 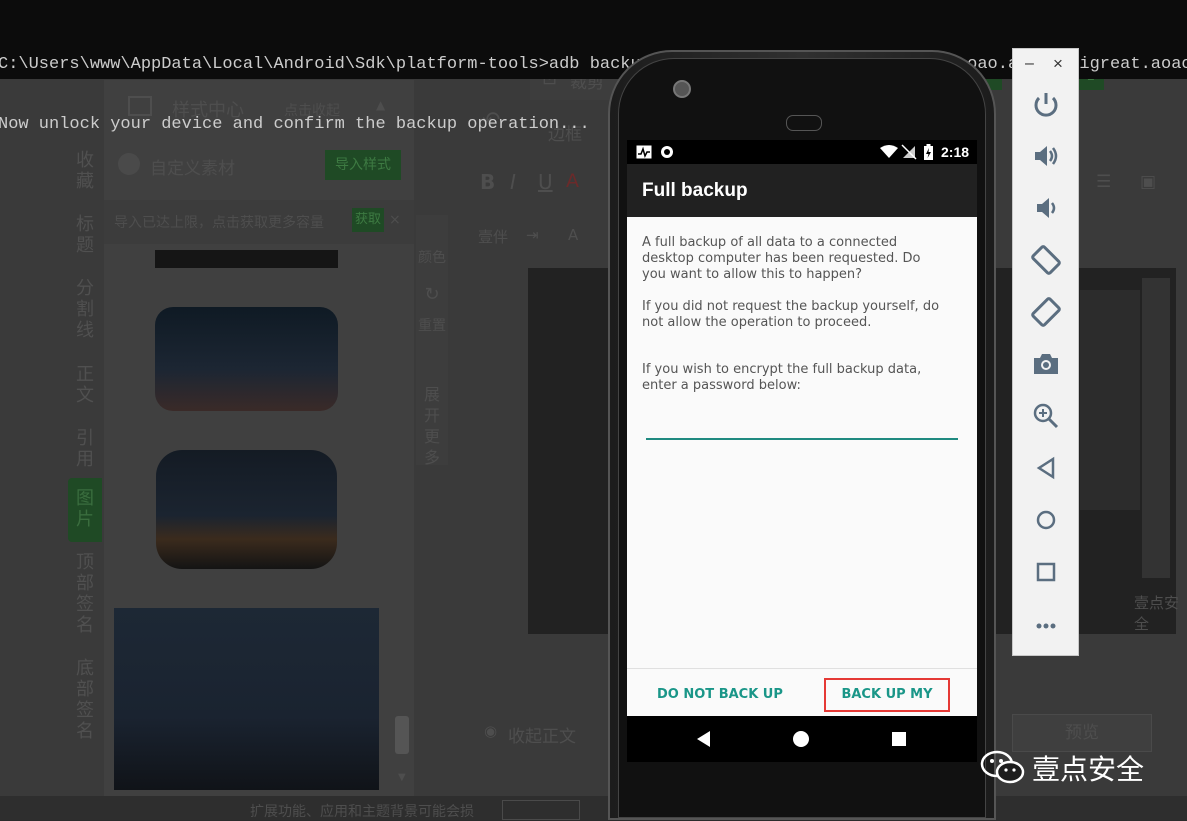 What do you see at coordinates (804, 123) in the screenshot?
I see `earpiece-speaker` at bounding box center [804, 123].